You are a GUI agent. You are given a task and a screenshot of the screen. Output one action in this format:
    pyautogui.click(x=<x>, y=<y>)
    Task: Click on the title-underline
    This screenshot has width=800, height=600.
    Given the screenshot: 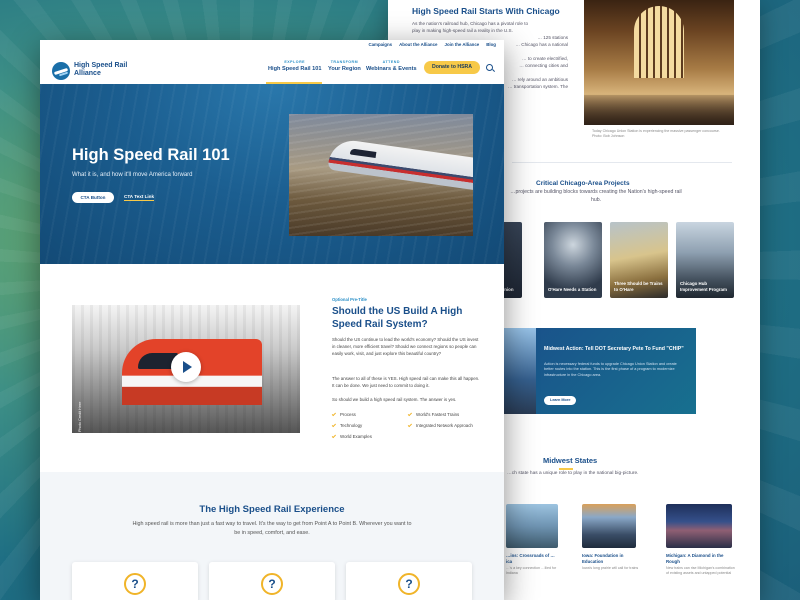 What is the action you would take?
    pyautogui.click(x=566, y=469)
    